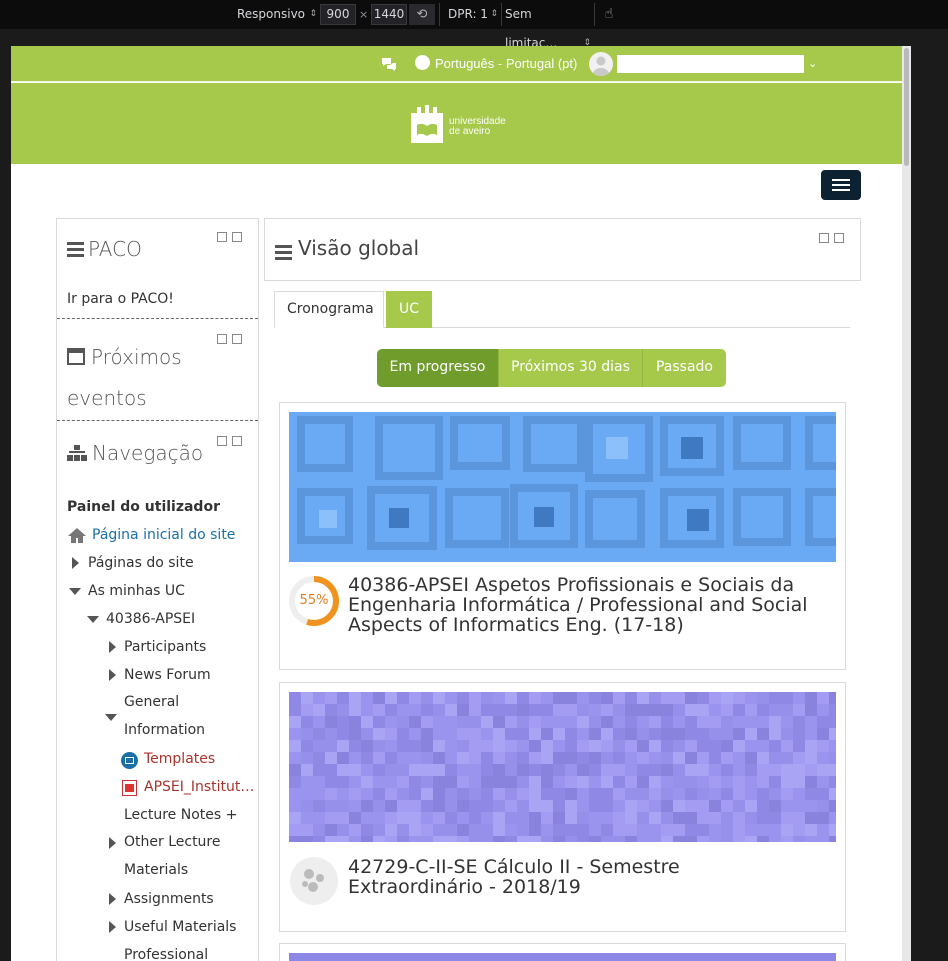 Image resolution: width=948 pixels, height=961 pixels. I want to click on block-title-paco: PACO, so click(104, 249).